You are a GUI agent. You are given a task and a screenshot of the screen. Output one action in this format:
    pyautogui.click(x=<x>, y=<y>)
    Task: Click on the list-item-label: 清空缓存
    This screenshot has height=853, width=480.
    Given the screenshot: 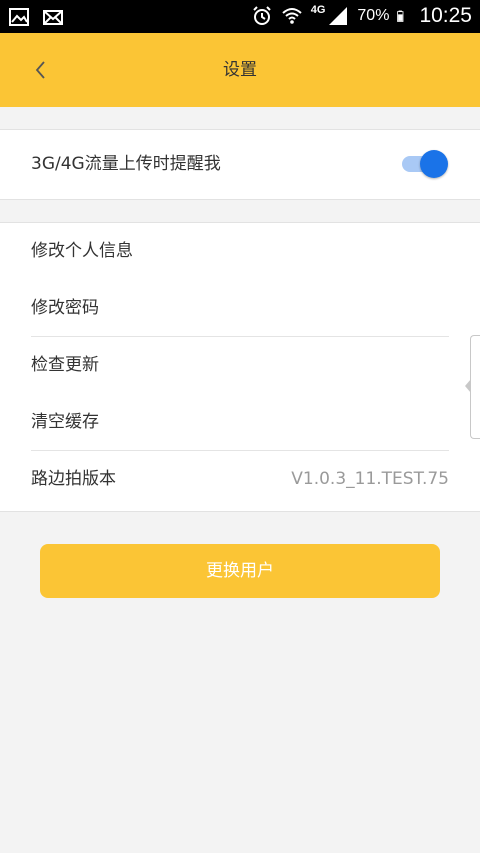 What is the action you would take?
    pyautogui.click(x=65, y=422)
    